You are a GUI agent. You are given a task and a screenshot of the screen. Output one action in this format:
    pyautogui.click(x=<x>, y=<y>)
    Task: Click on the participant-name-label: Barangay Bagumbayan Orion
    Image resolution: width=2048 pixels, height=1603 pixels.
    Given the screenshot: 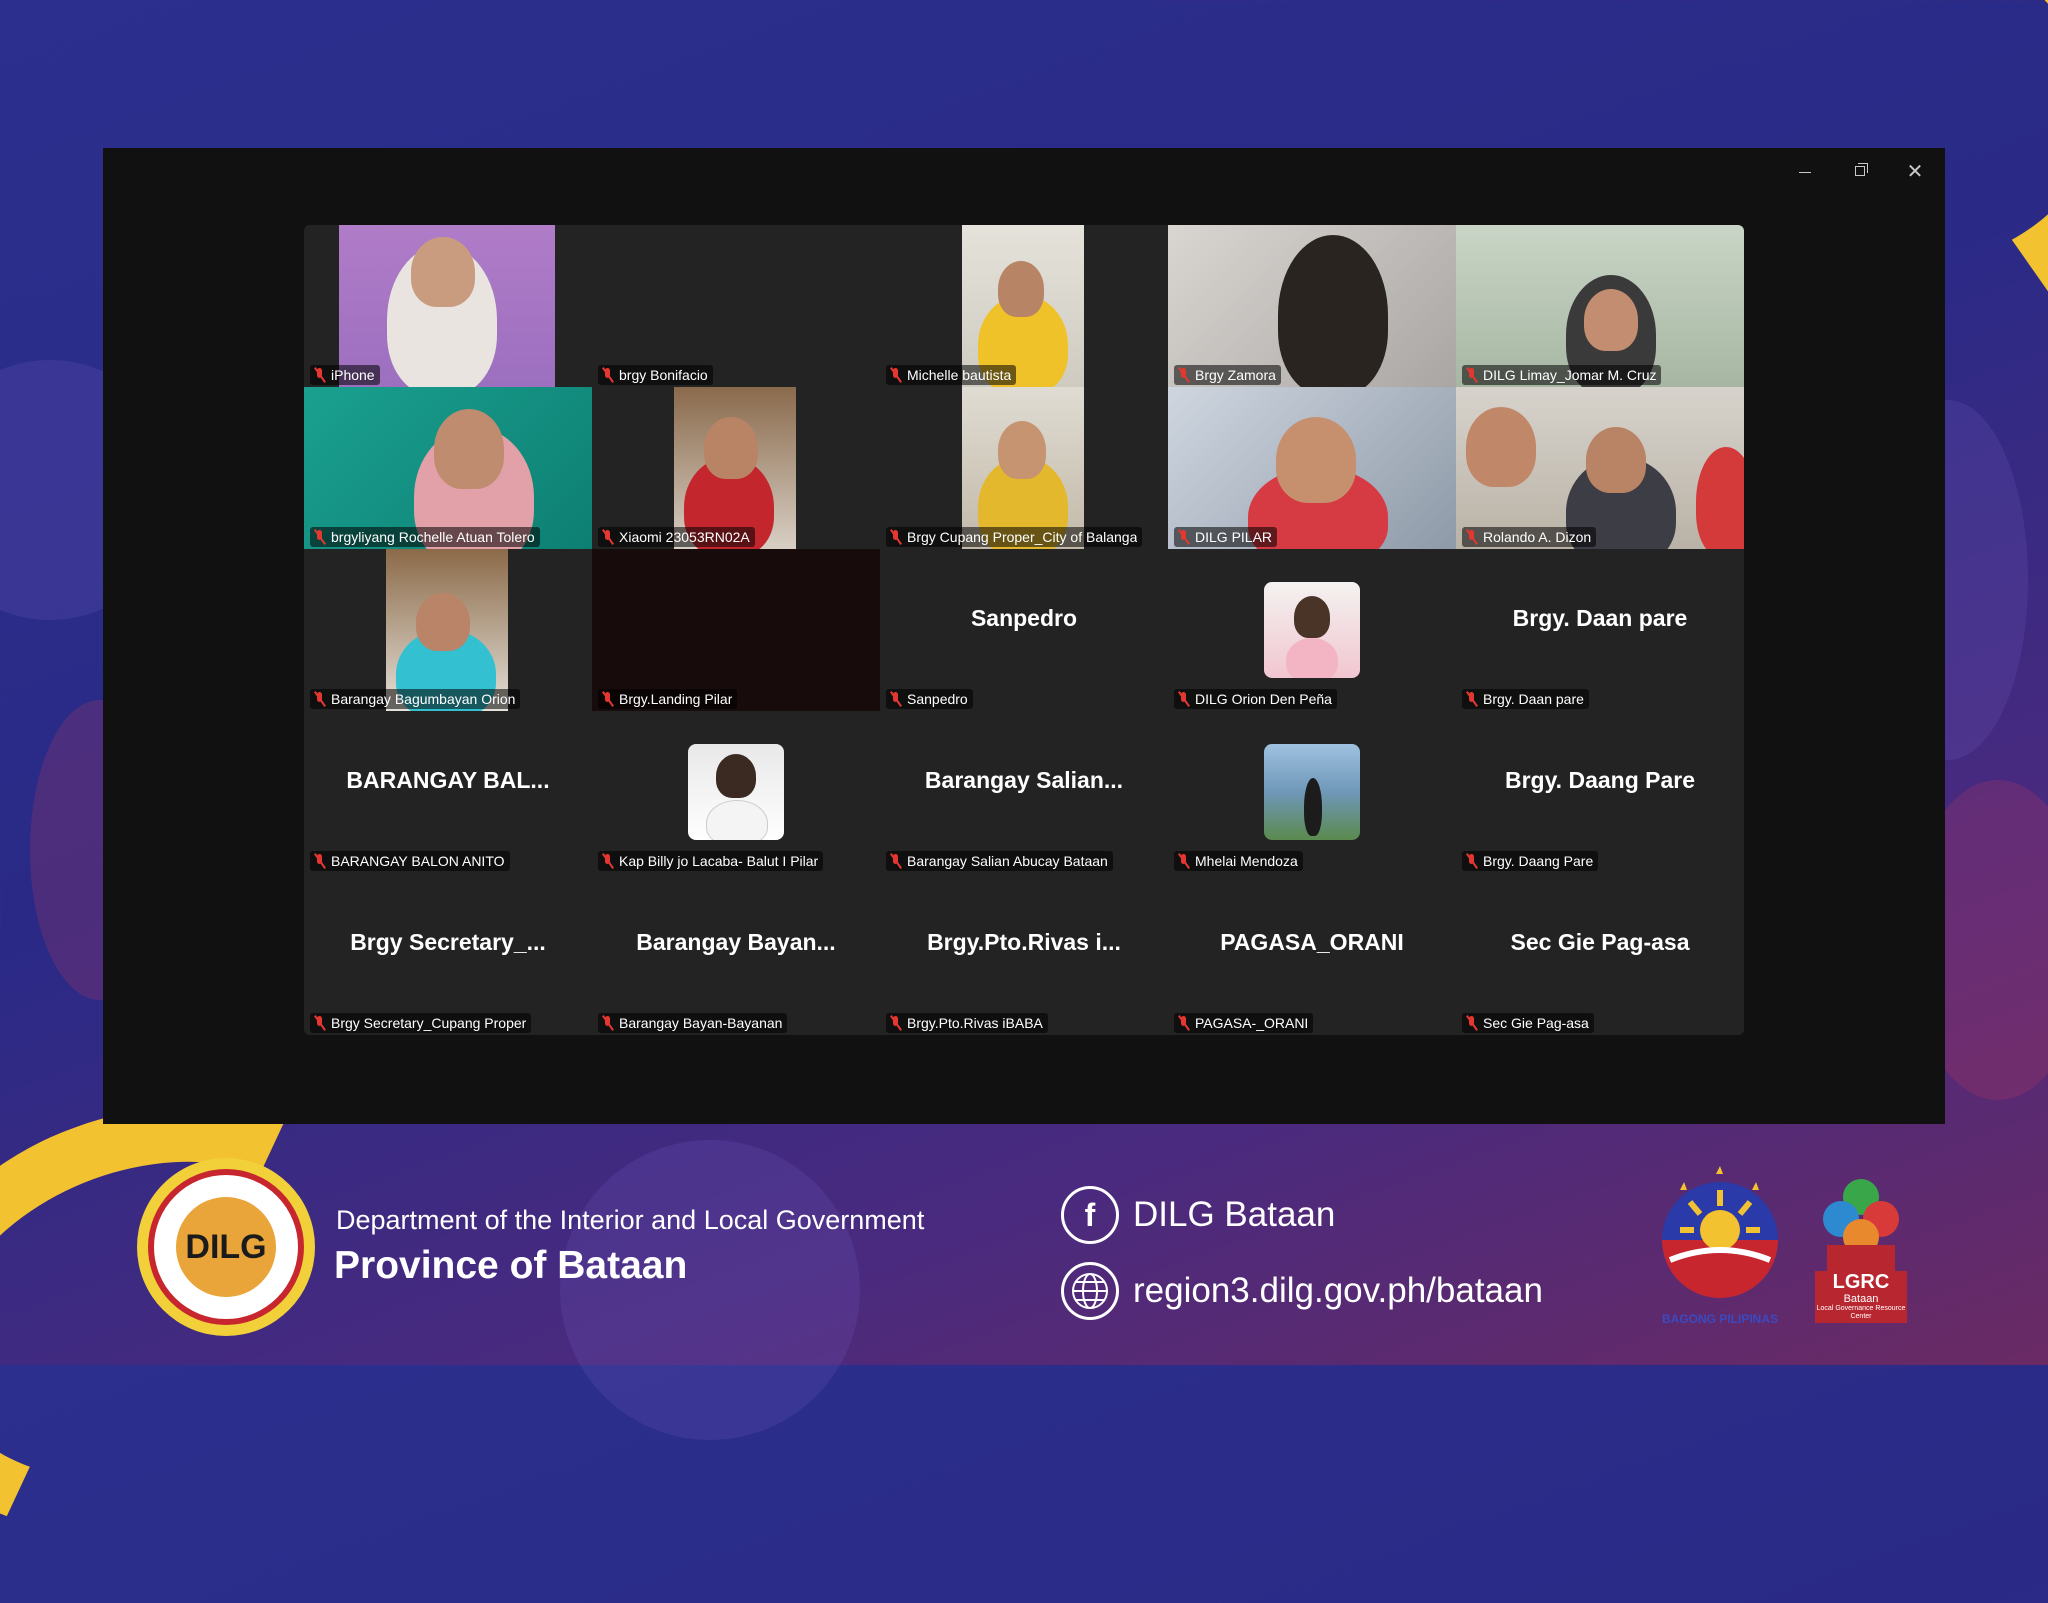 What is the action you would take?
    pyautogui.click(x=415, y=699)
    